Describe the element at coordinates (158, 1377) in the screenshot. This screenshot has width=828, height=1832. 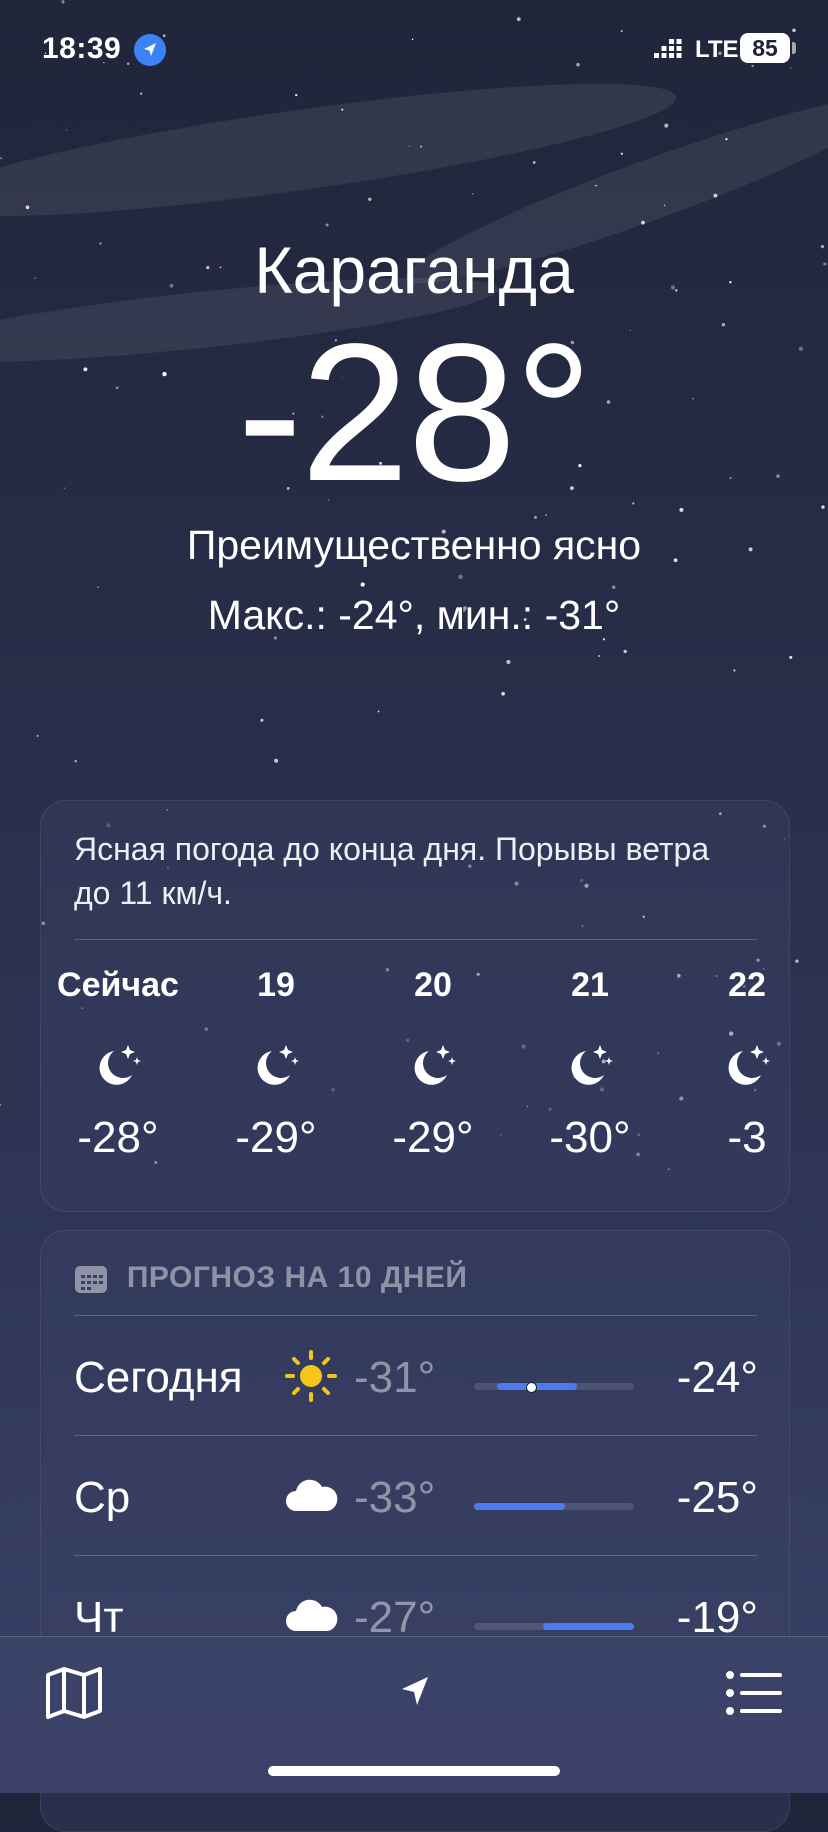
I see `day-name: Сегодня` at that location.